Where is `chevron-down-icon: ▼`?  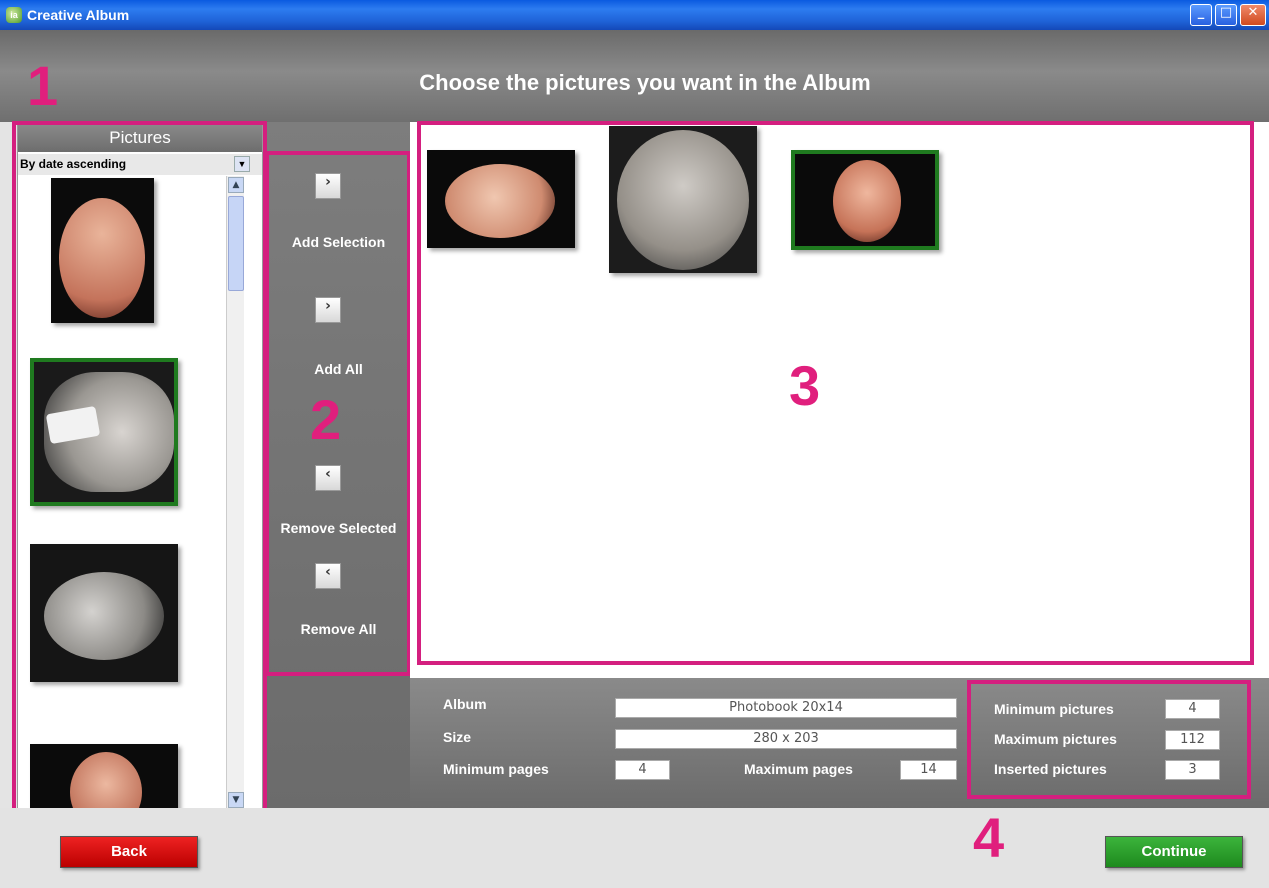 chevron-down-icon: ▼ is located at coordinates (242, 164).